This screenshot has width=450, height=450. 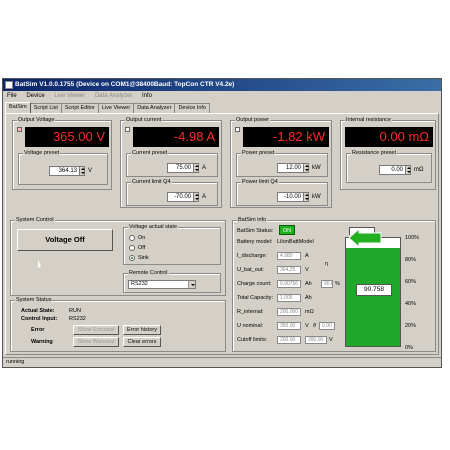 What do you see at coordinates (411, 326) in the screenshot?
I see `scale-tick-20: 20%` at bounding box center [411, 326].